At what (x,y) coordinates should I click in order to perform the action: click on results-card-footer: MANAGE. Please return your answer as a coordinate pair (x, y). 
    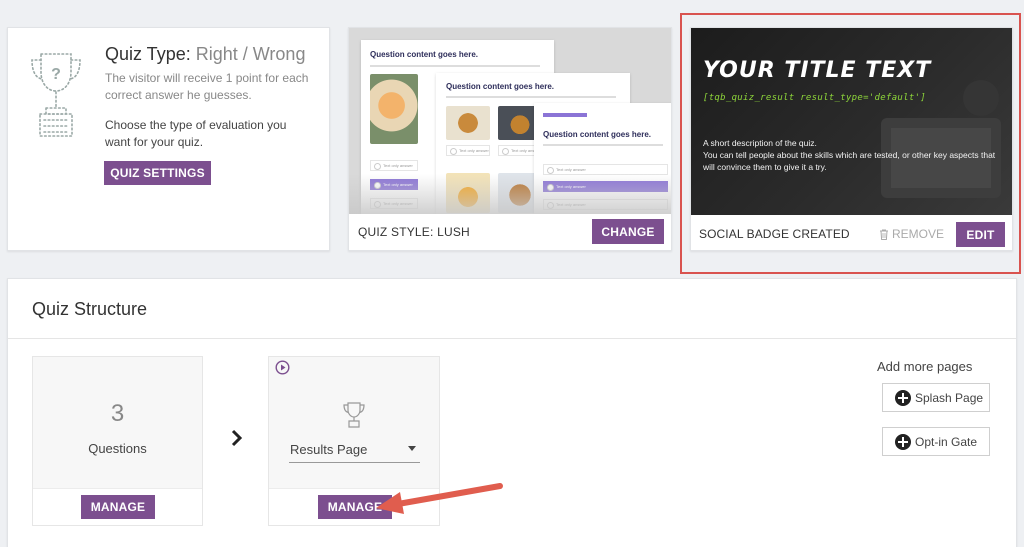
    Looking at the image, I should click on (354, 506).